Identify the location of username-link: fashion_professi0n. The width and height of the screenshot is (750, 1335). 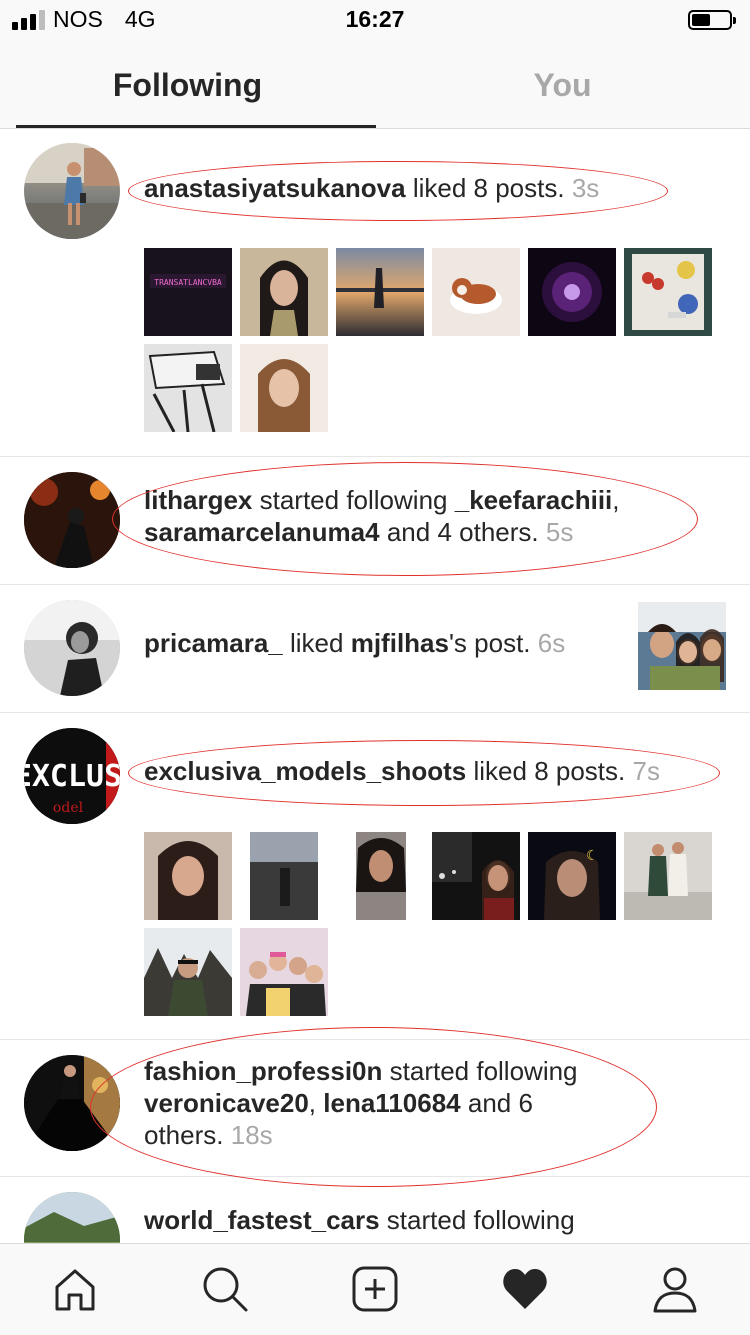
(263, 1071).